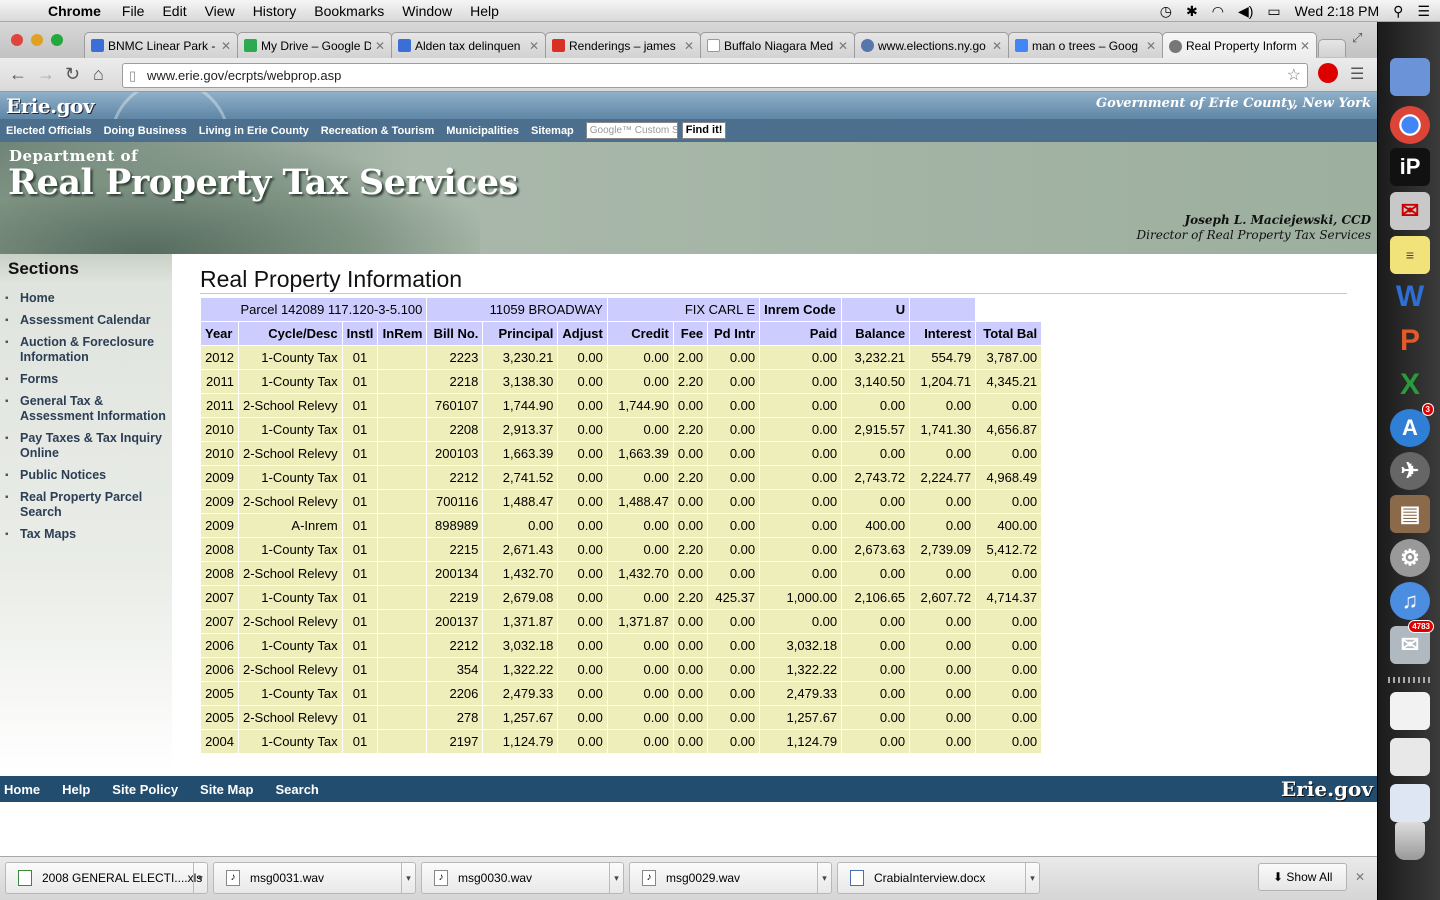 The width and height of the screenshot is (1440, 900). I want to click on reload-icon: ↻, so click(72, 74).